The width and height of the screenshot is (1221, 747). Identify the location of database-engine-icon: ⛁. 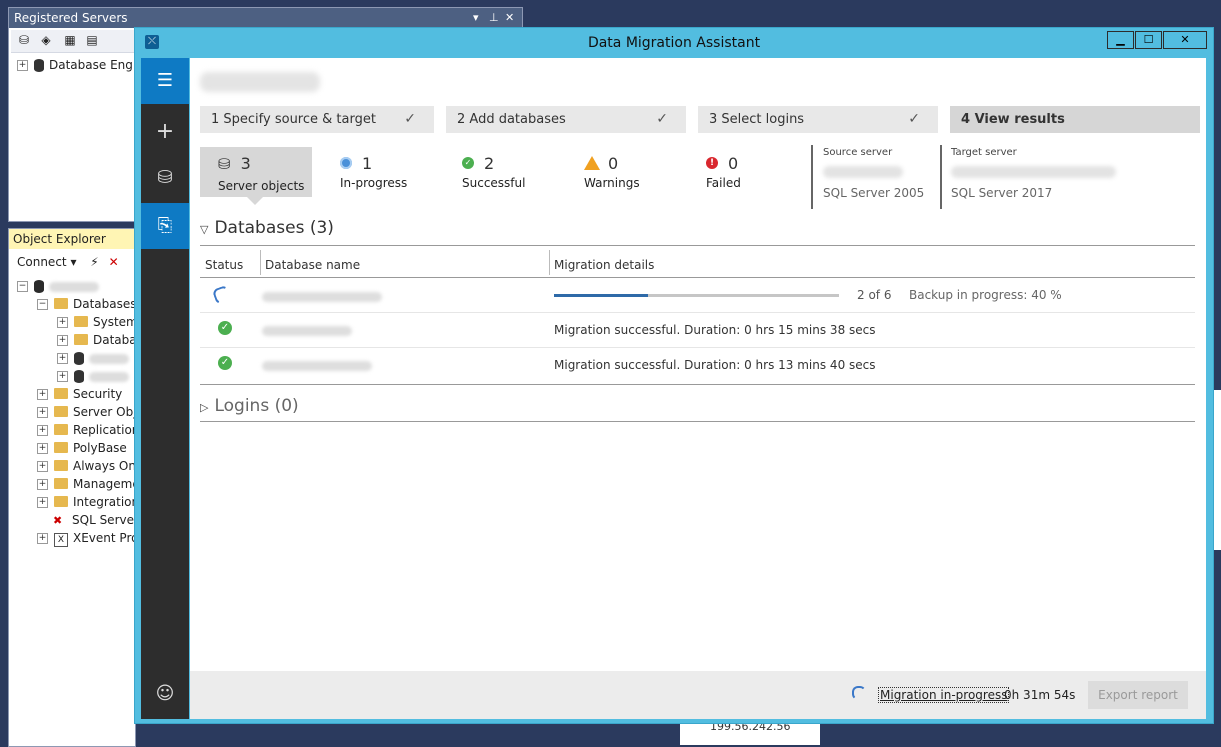
(24, 40).